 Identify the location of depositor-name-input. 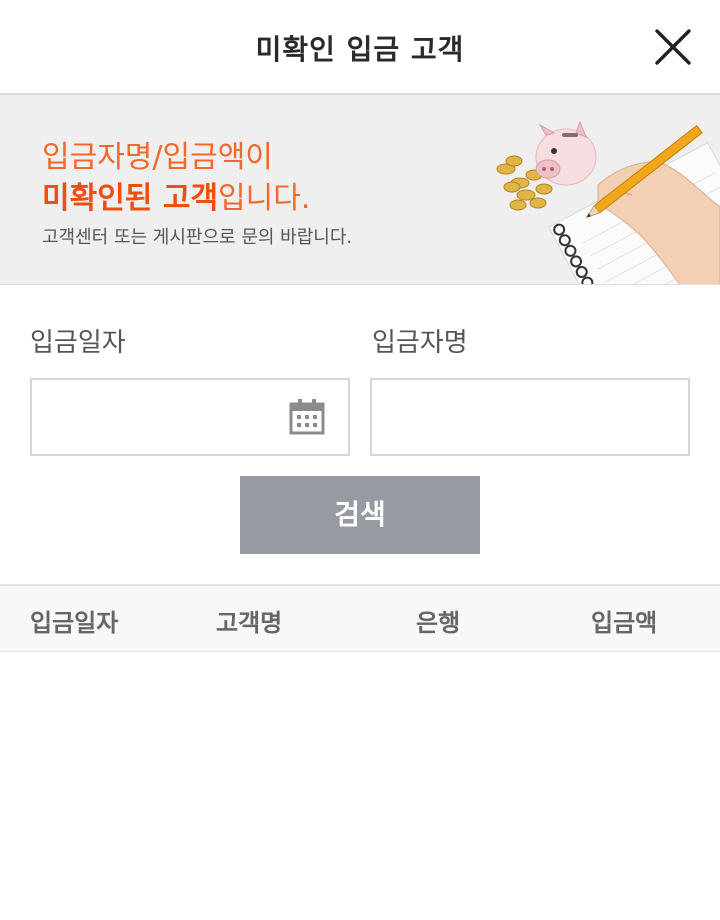
(530, 417).